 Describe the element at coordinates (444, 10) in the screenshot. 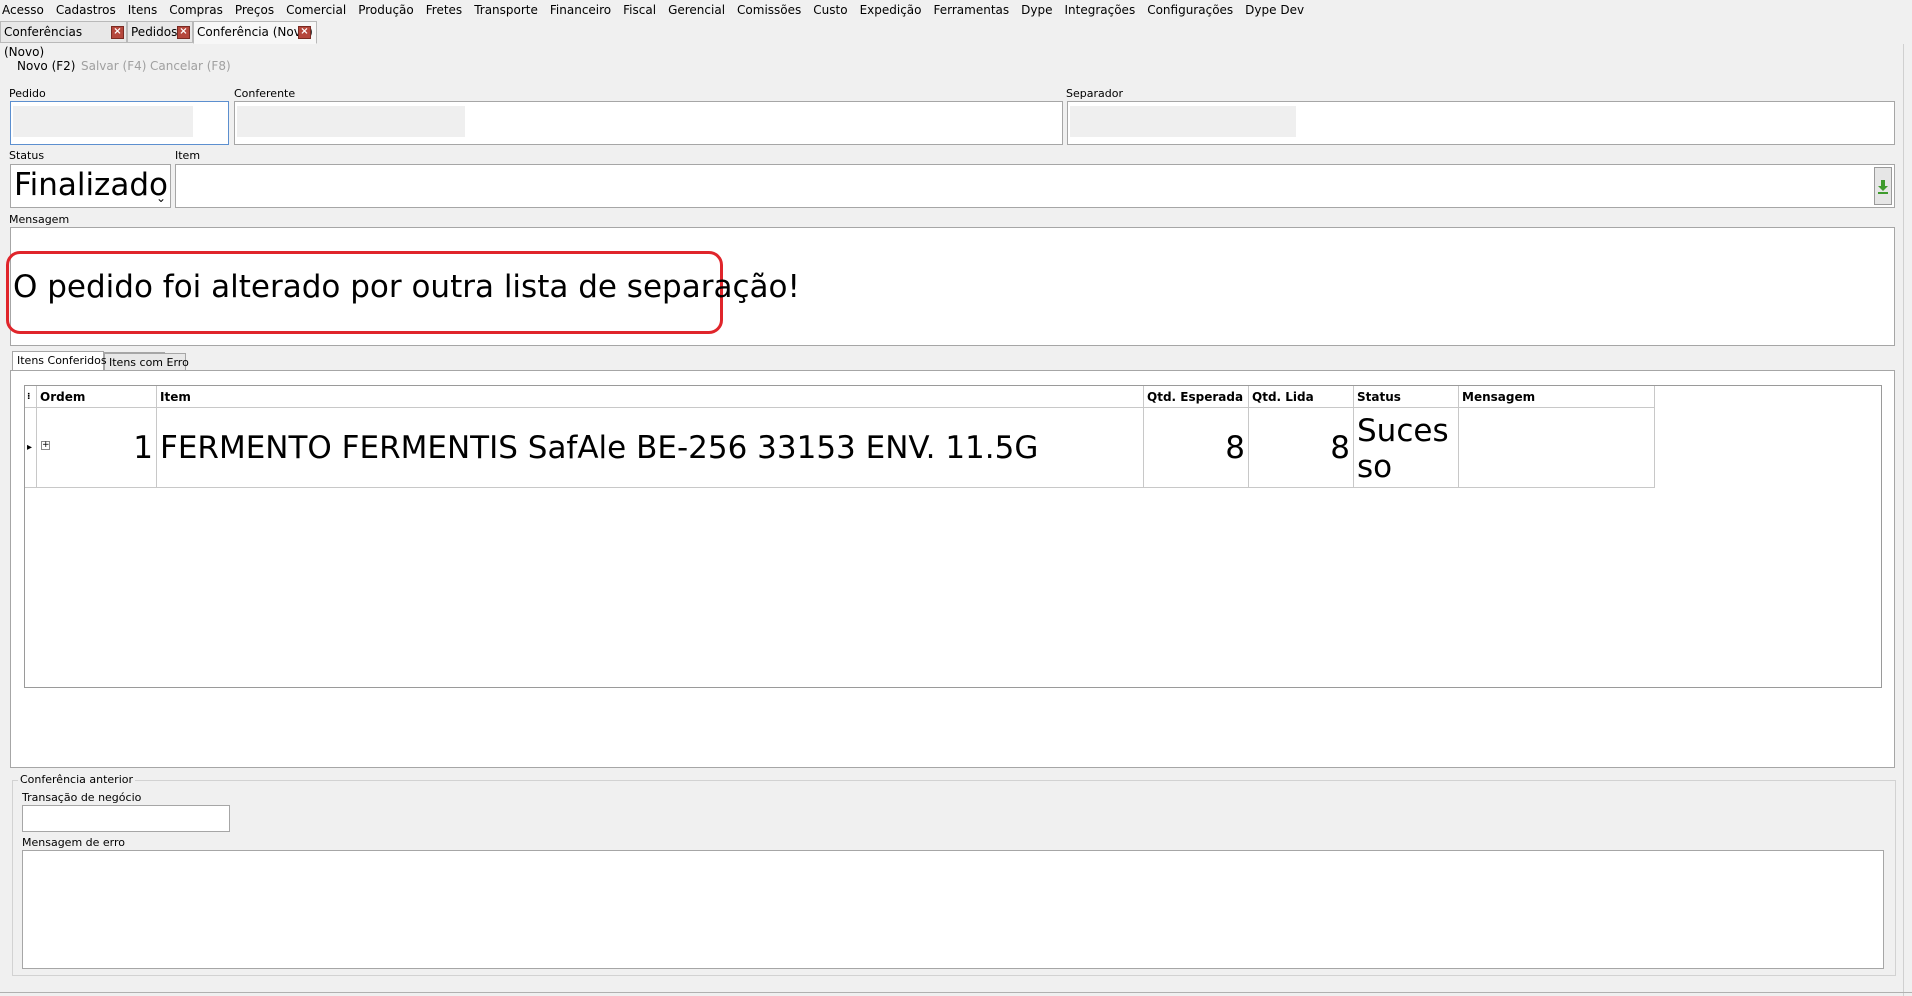

I see `menu-fretes: Fretes` at that location.